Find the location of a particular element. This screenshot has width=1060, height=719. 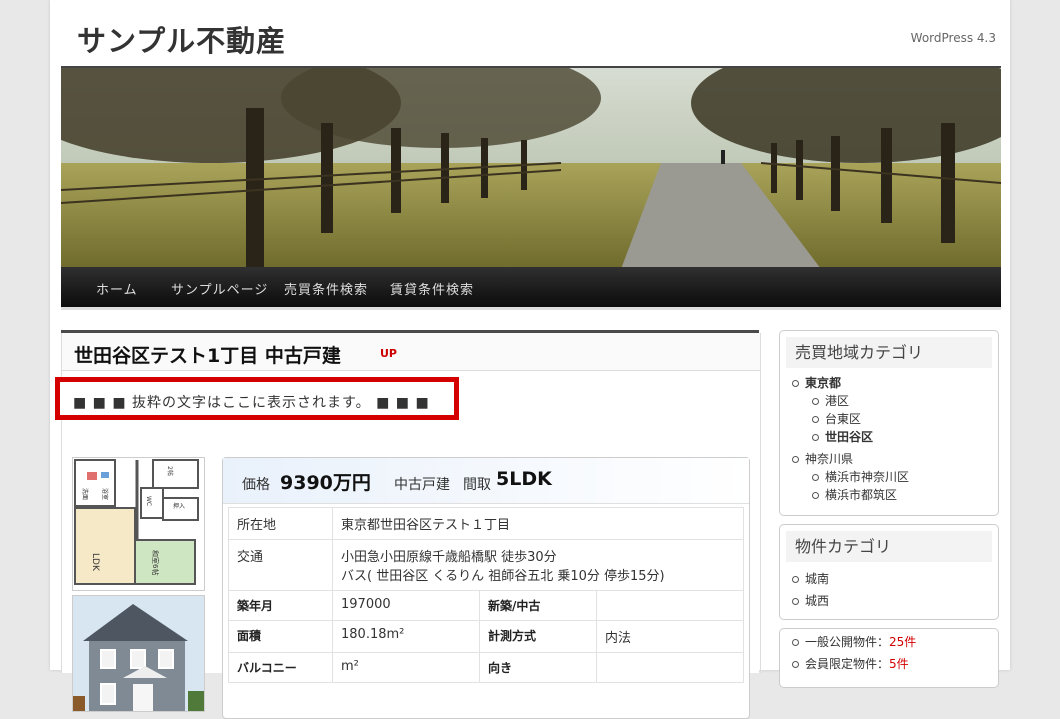

spec-value: 197000 is located at coordinates (406, 605).